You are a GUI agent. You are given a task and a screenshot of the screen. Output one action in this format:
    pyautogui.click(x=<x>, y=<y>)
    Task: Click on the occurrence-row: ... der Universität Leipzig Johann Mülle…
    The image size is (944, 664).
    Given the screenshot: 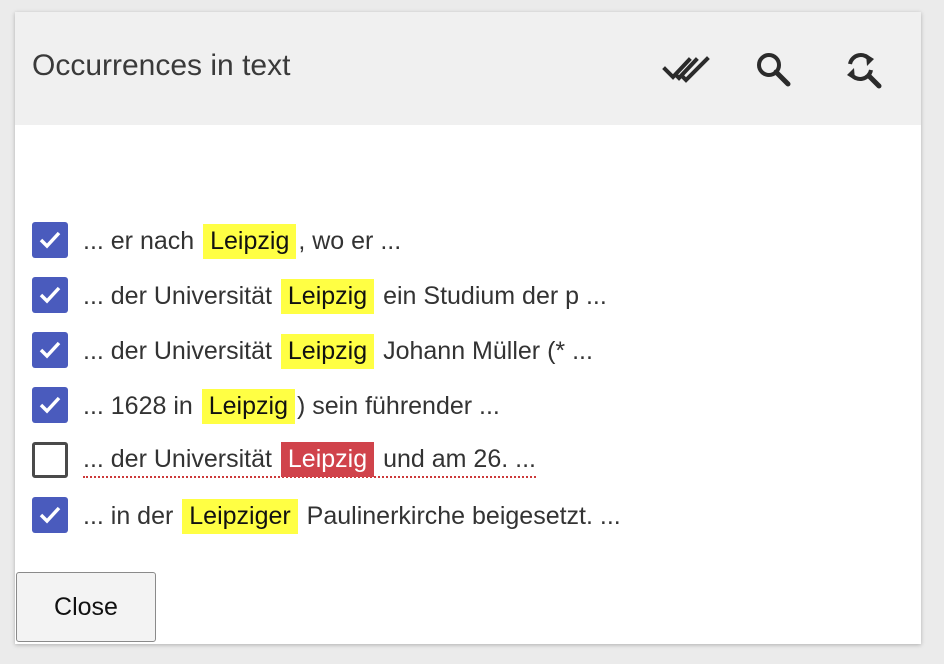 What is the action you would take?
    pyautogui.click(x=468, y=351)
    